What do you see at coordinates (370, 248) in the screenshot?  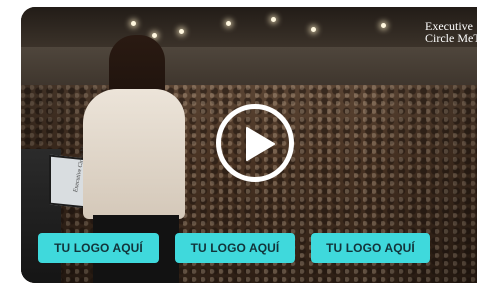 I see `logo-button-3: TU LOGO AQUÍ` at bounding box center [370, 248].